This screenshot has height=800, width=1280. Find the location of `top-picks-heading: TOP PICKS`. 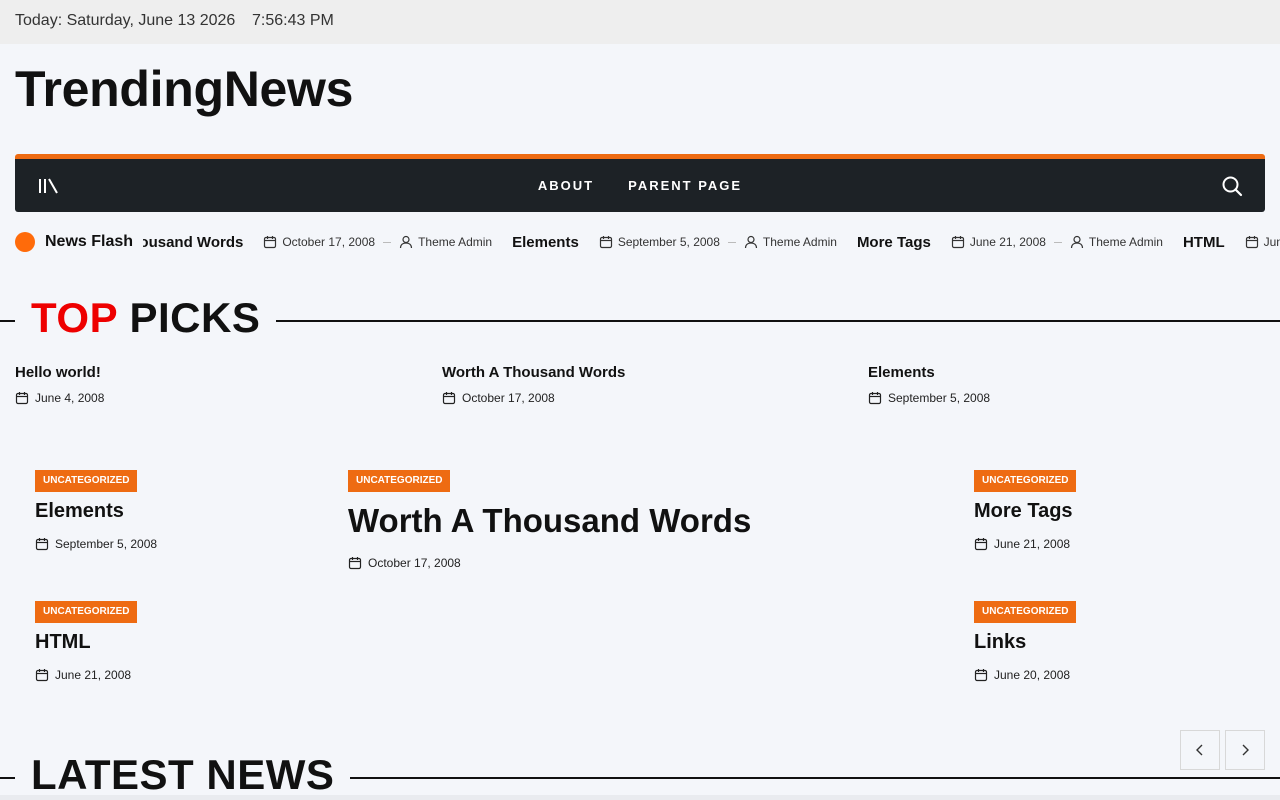

top-picks-heading: TOP PICKS is located at coordinates (640, 319).